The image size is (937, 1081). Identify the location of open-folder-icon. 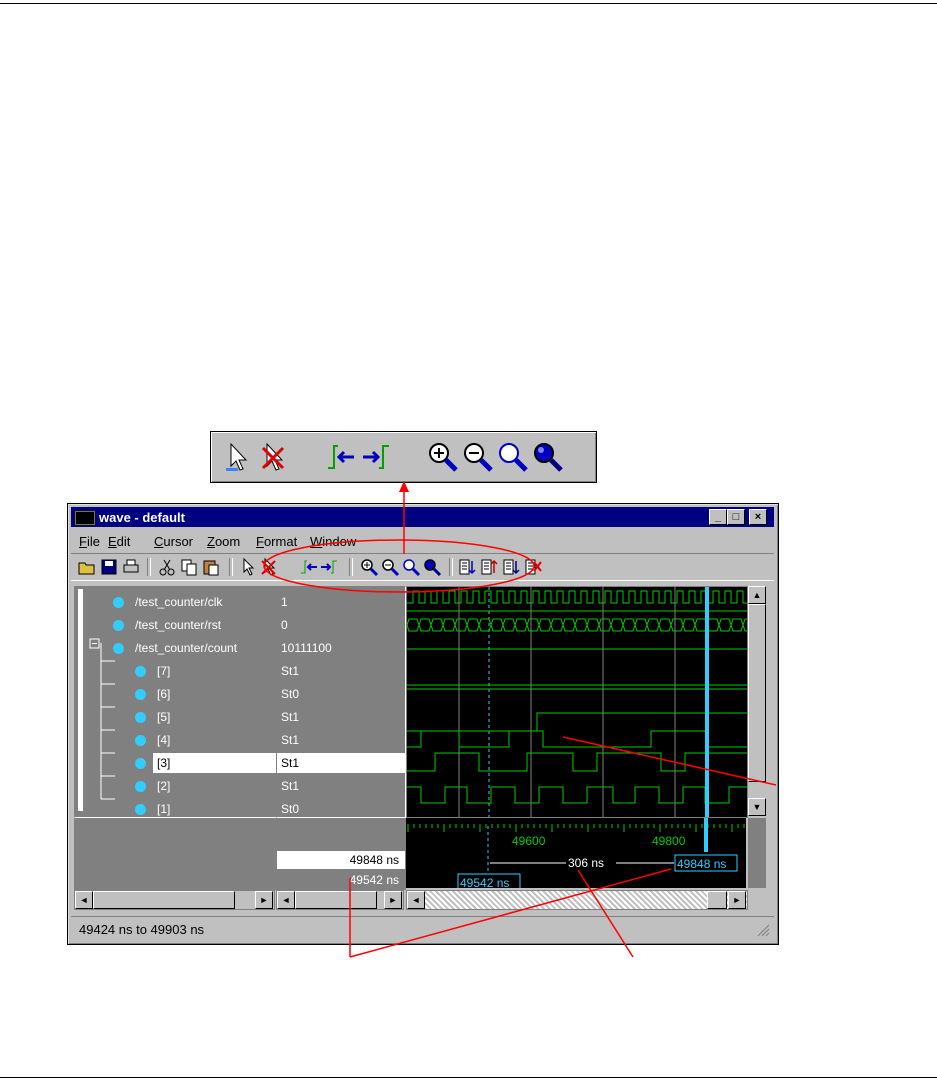
(87, 567).